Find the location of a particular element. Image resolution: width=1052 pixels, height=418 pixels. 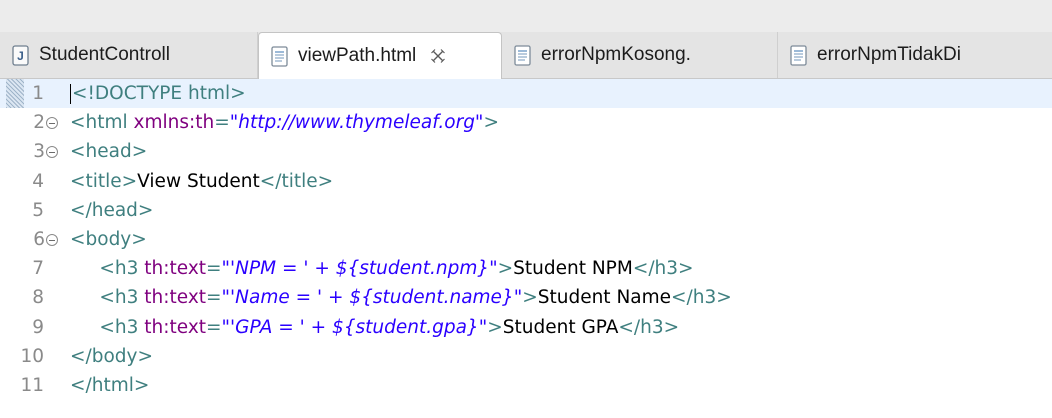

toolbar-strip is located at coordinates (526, 16).